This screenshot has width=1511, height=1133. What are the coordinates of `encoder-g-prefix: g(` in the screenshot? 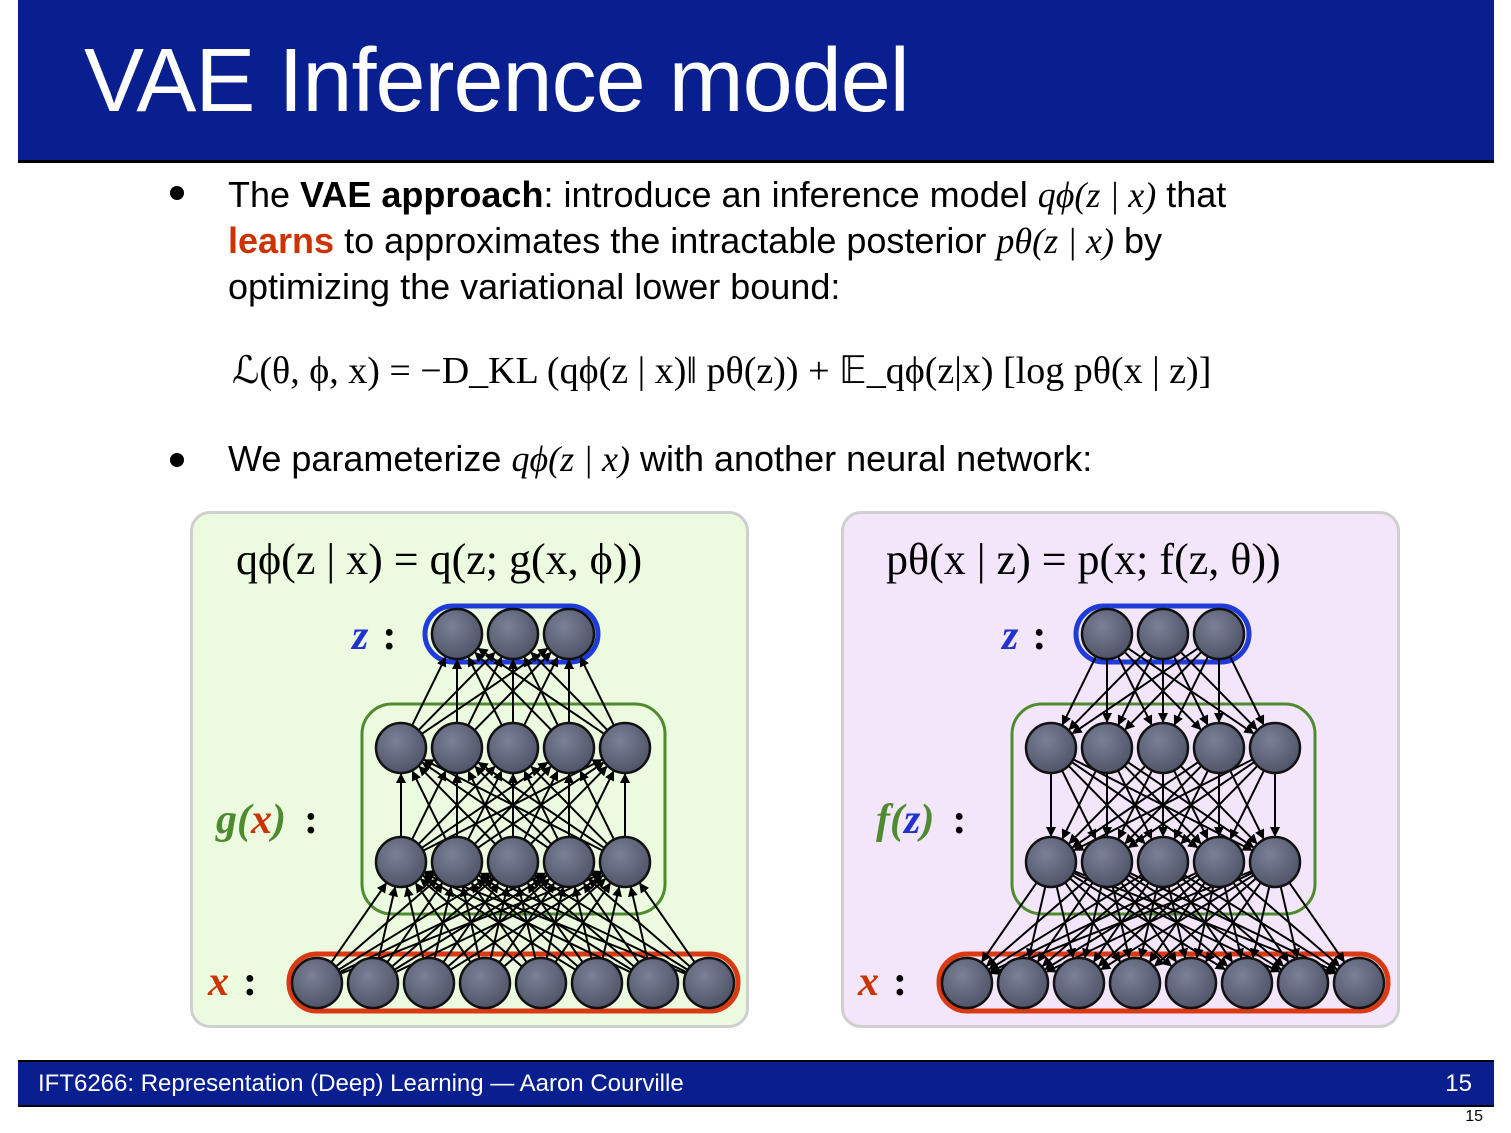 It's located at (233, 820).